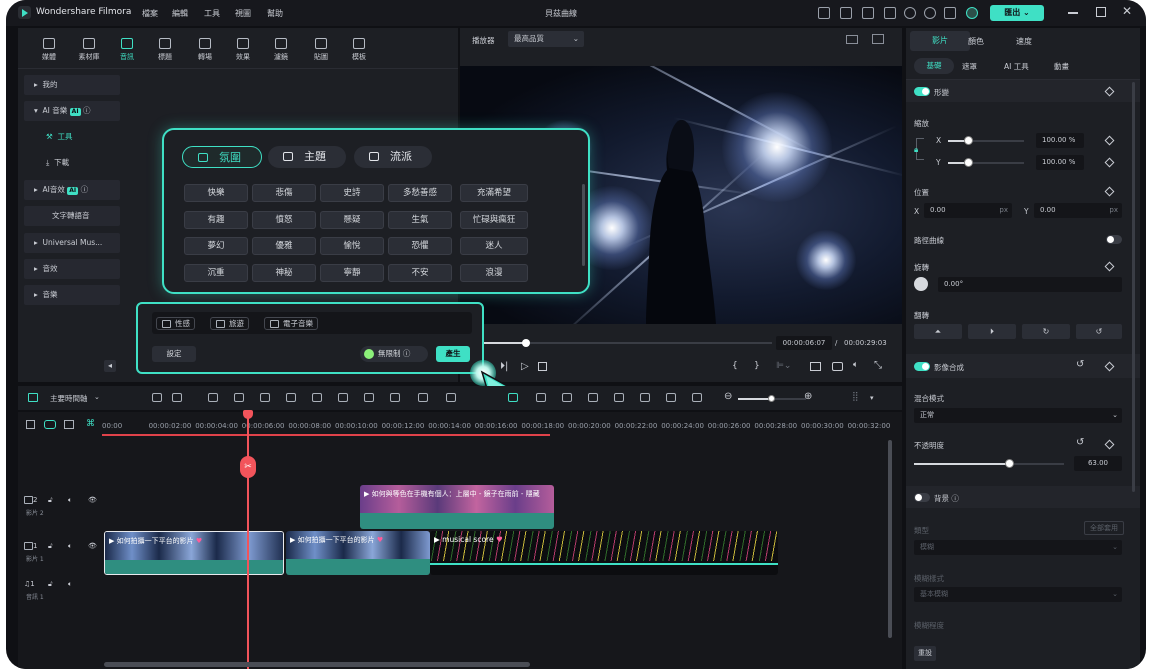 Image resolution: width=1152 pixels, height=669 pixels. What do you see at coordinates (783, 366) in the screenshot?
I see `insert-icon: ⊫⌄` at bounding box center [783, 366].